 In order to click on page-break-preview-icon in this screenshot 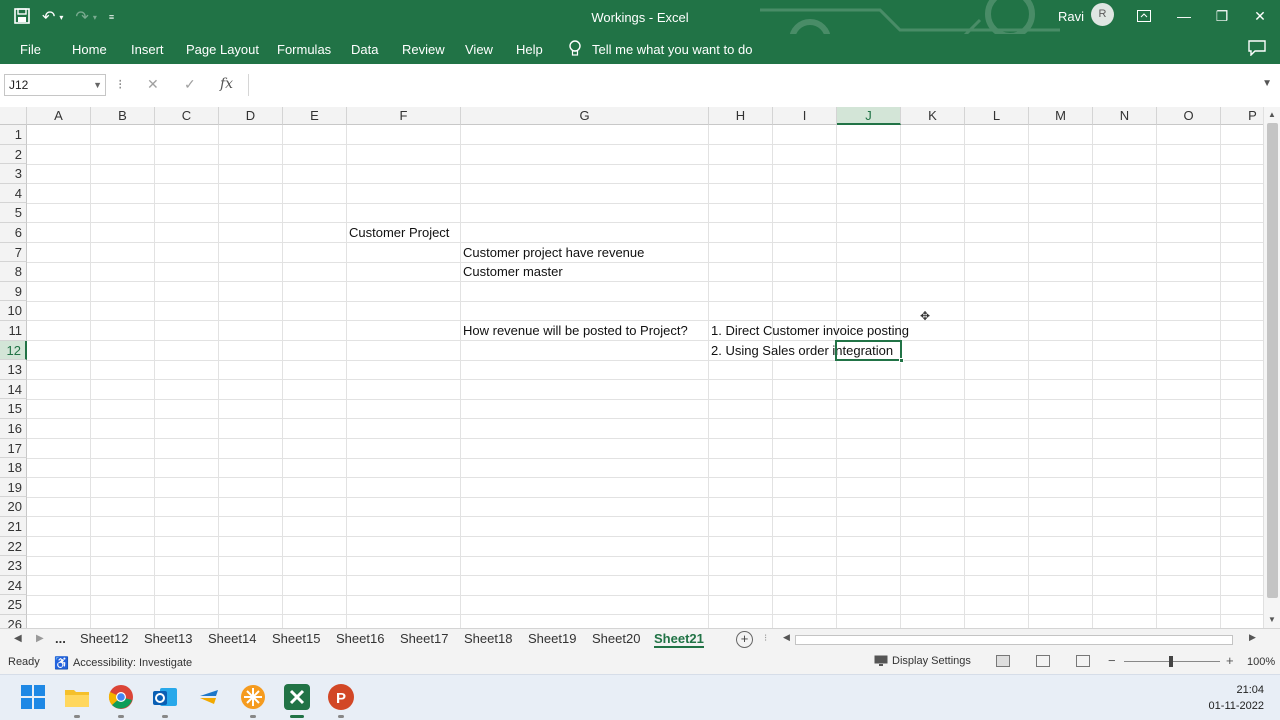, I will do `click(1083, 661)`.